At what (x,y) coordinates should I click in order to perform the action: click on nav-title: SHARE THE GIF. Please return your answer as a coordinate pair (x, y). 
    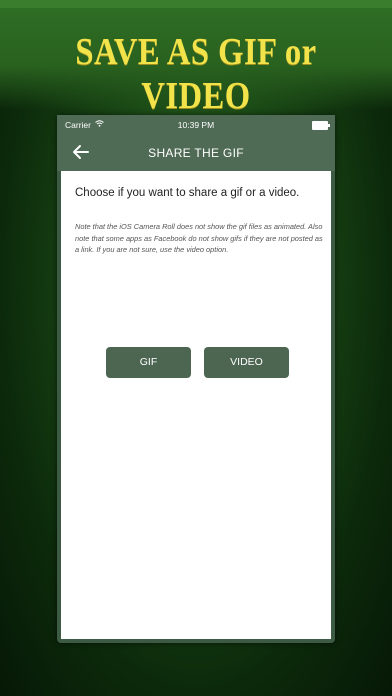
    Looking at the image, I should click on (196, 153).